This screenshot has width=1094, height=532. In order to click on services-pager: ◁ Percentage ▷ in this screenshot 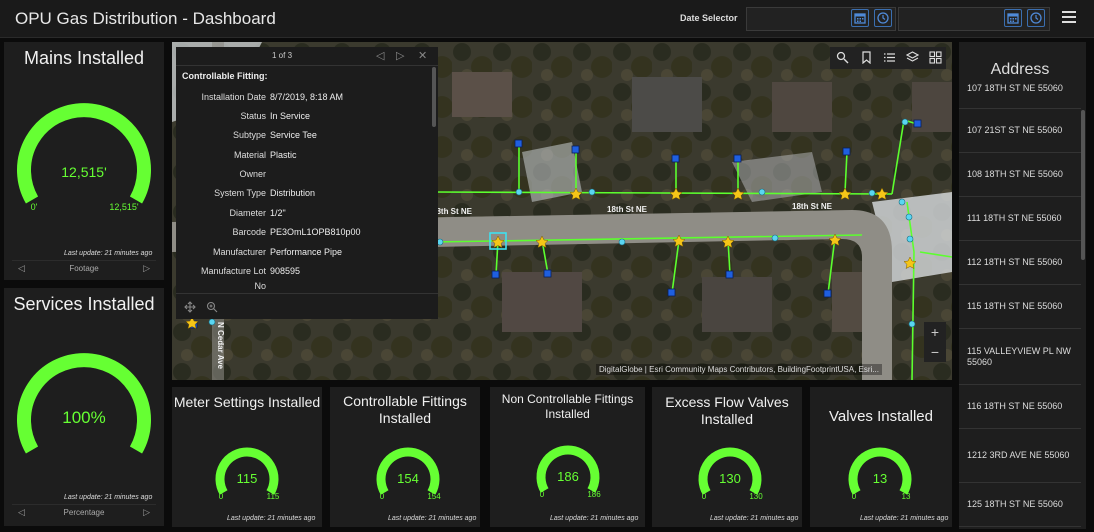, I will do `click(84, 512)`.